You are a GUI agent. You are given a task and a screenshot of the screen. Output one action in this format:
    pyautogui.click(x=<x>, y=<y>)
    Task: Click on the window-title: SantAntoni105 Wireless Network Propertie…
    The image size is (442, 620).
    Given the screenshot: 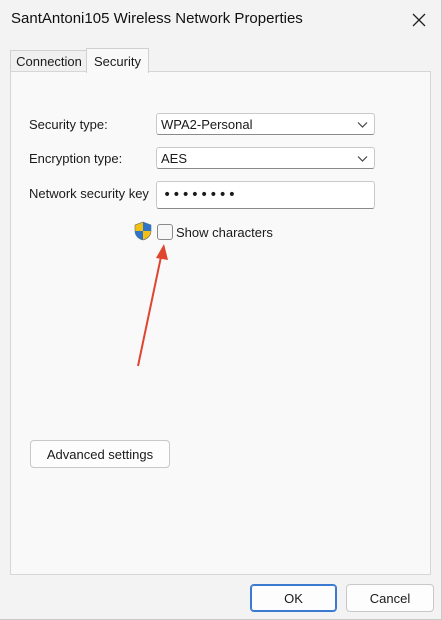 What is the action you would take?
    pyautogui.click(x=157, y=18)
    